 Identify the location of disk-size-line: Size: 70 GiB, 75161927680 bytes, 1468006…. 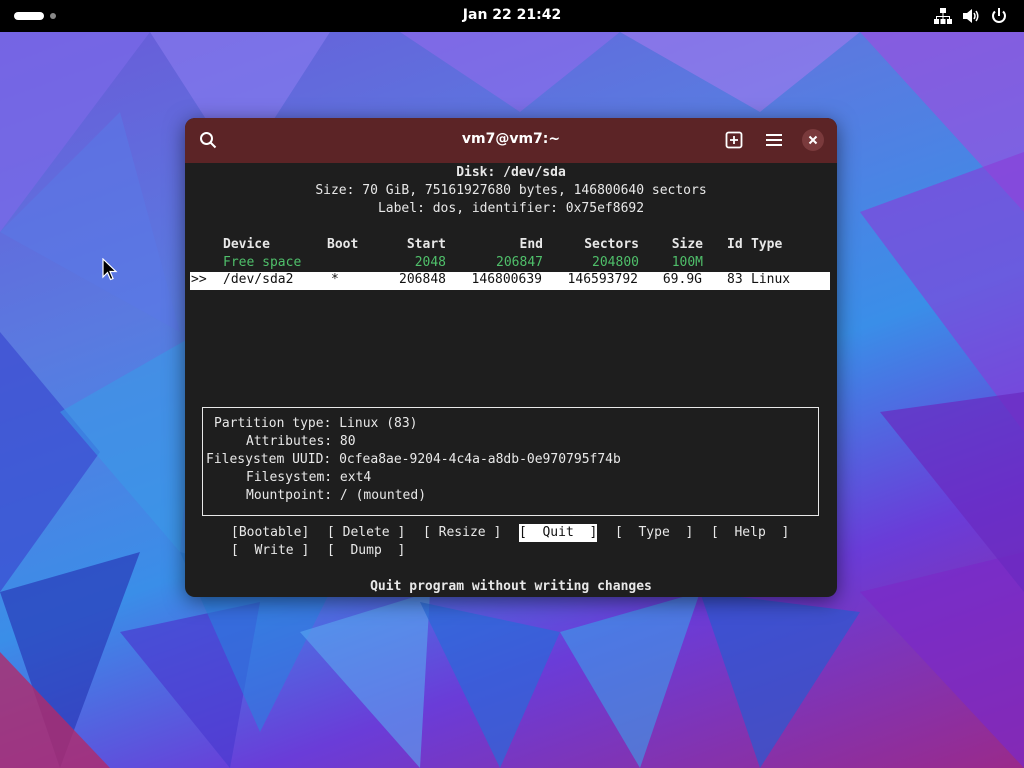
(511, 190).